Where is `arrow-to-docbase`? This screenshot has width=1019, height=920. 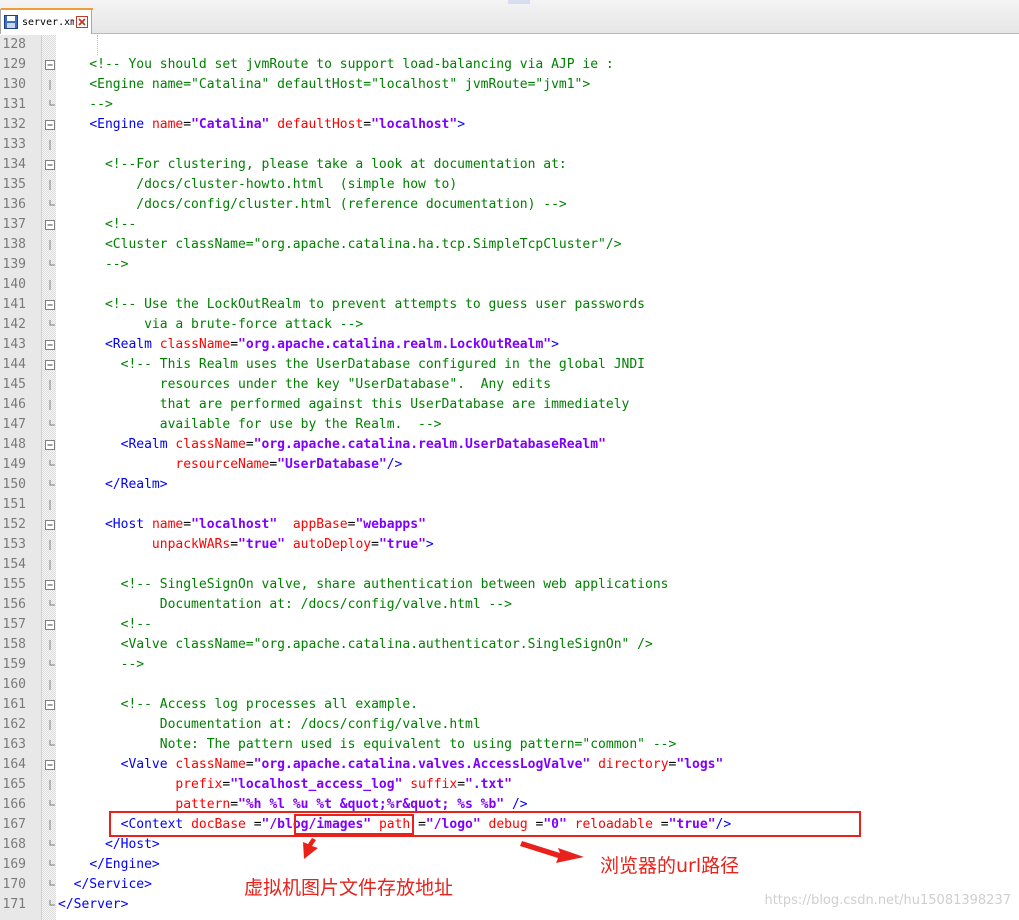
arrow-to-docbase is located at coordinates (310, 848).